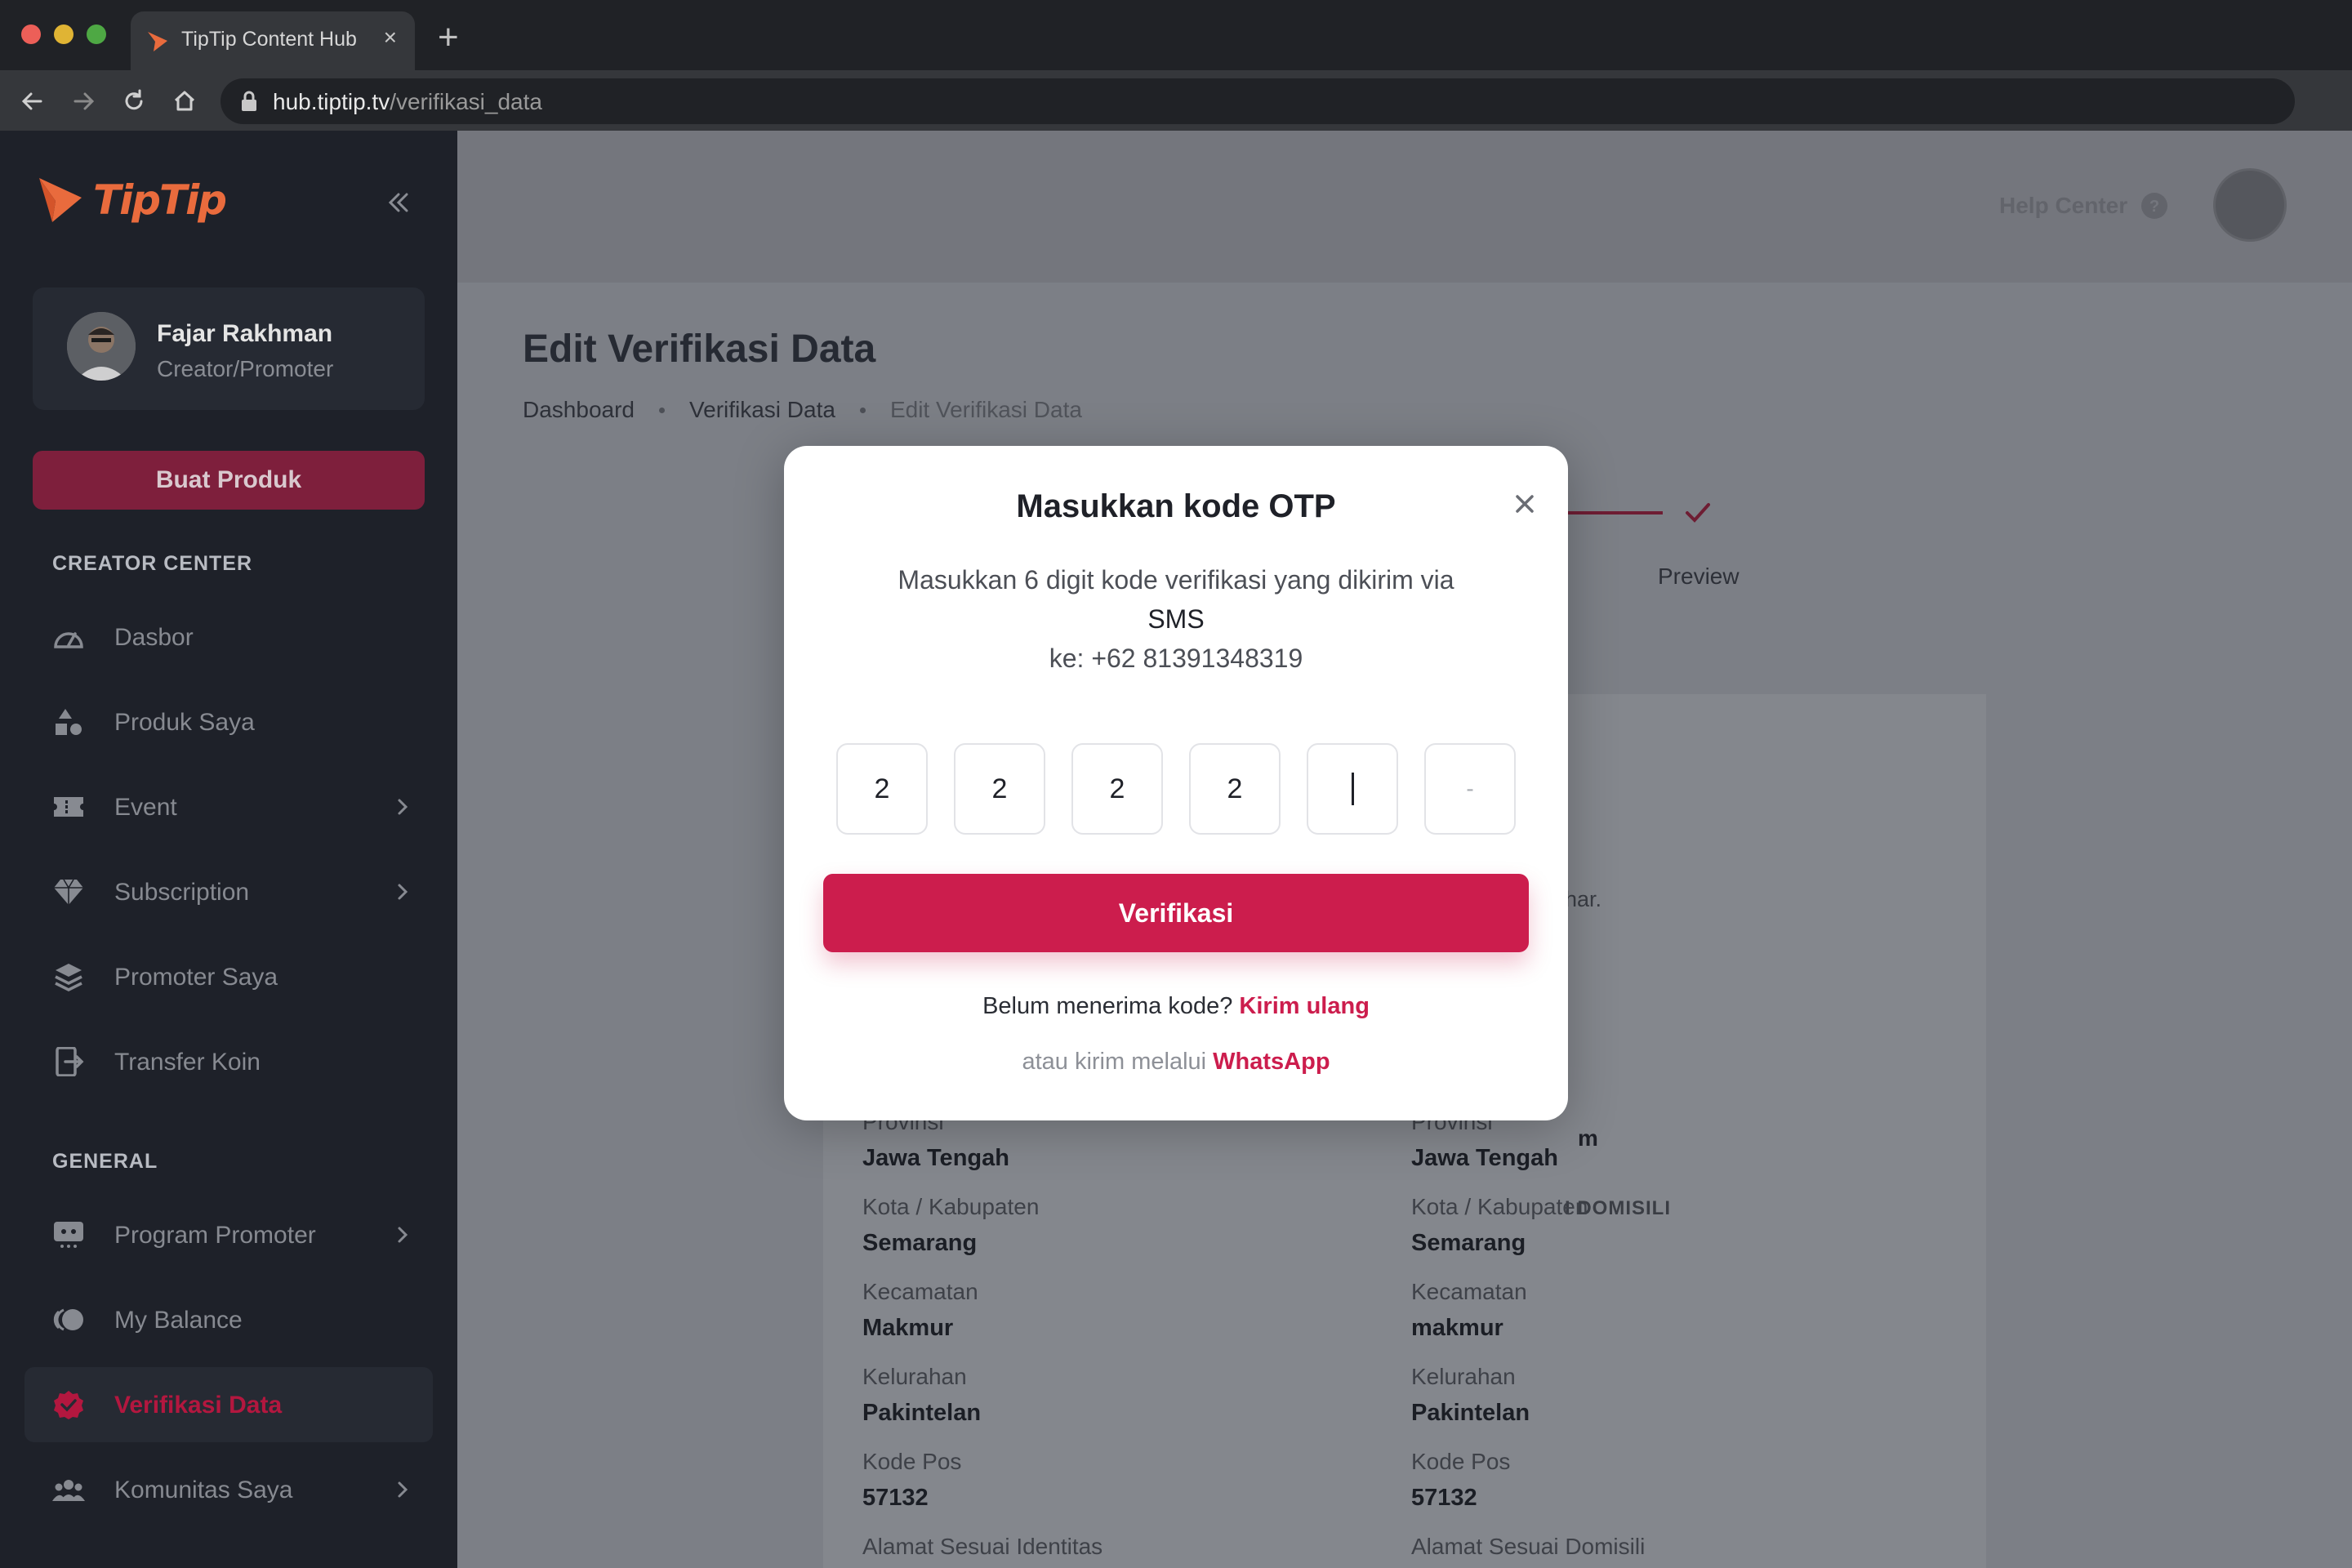 The height and width of the screenshot is (1568, 2352). I want to click on breadcrumb-dashboard: Dashboard, so click(579, 410).